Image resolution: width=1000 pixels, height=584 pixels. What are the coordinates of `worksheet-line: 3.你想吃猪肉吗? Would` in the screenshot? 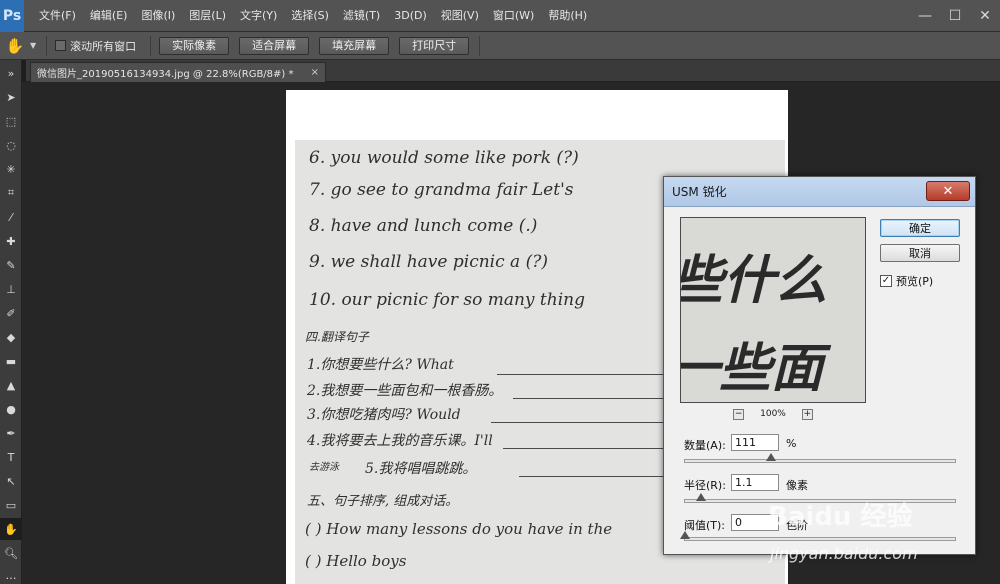 It's located at (384, 415).